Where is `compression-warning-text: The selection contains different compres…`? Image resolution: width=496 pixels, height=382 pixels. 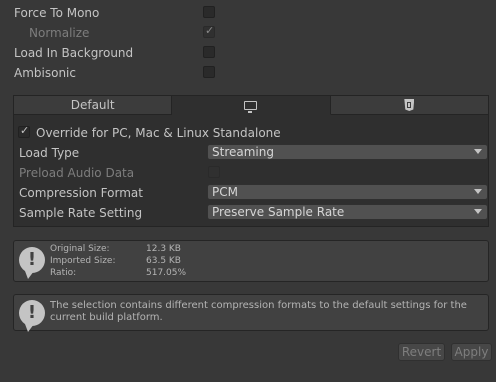
compression-warning-text: The selection contains different compres… is located at coordinates (258, 311).